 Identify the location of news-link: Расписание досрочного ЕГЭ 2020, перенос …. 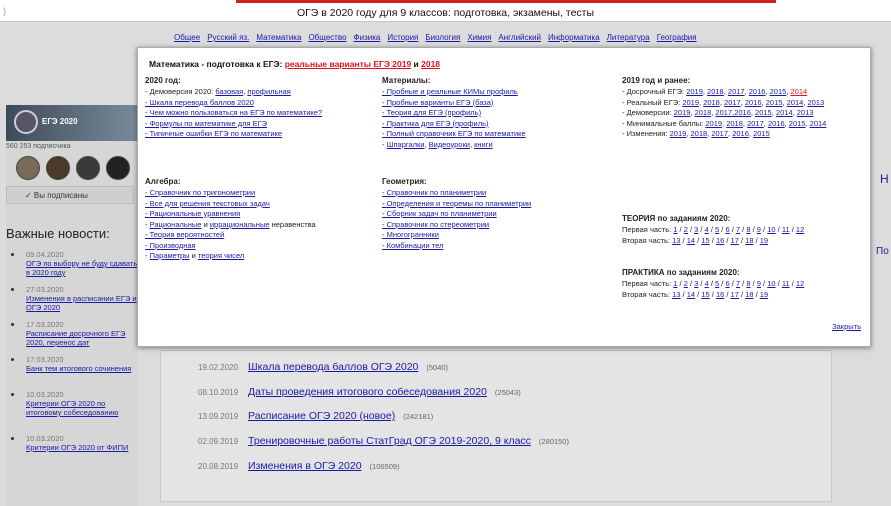
(82, 338).